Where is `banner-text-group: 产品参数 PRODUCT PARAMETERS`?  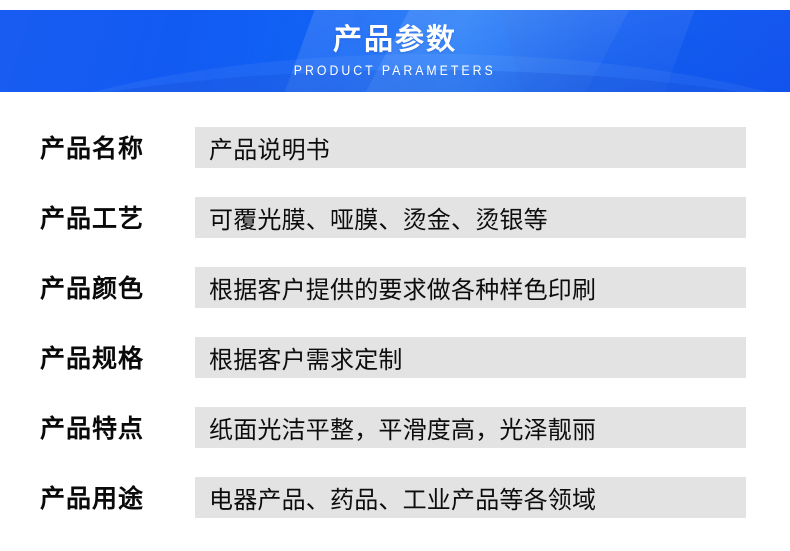
banner-text-group: 产品参数 PRODUCT PARAMETERS is located at coordinates (395, 51).